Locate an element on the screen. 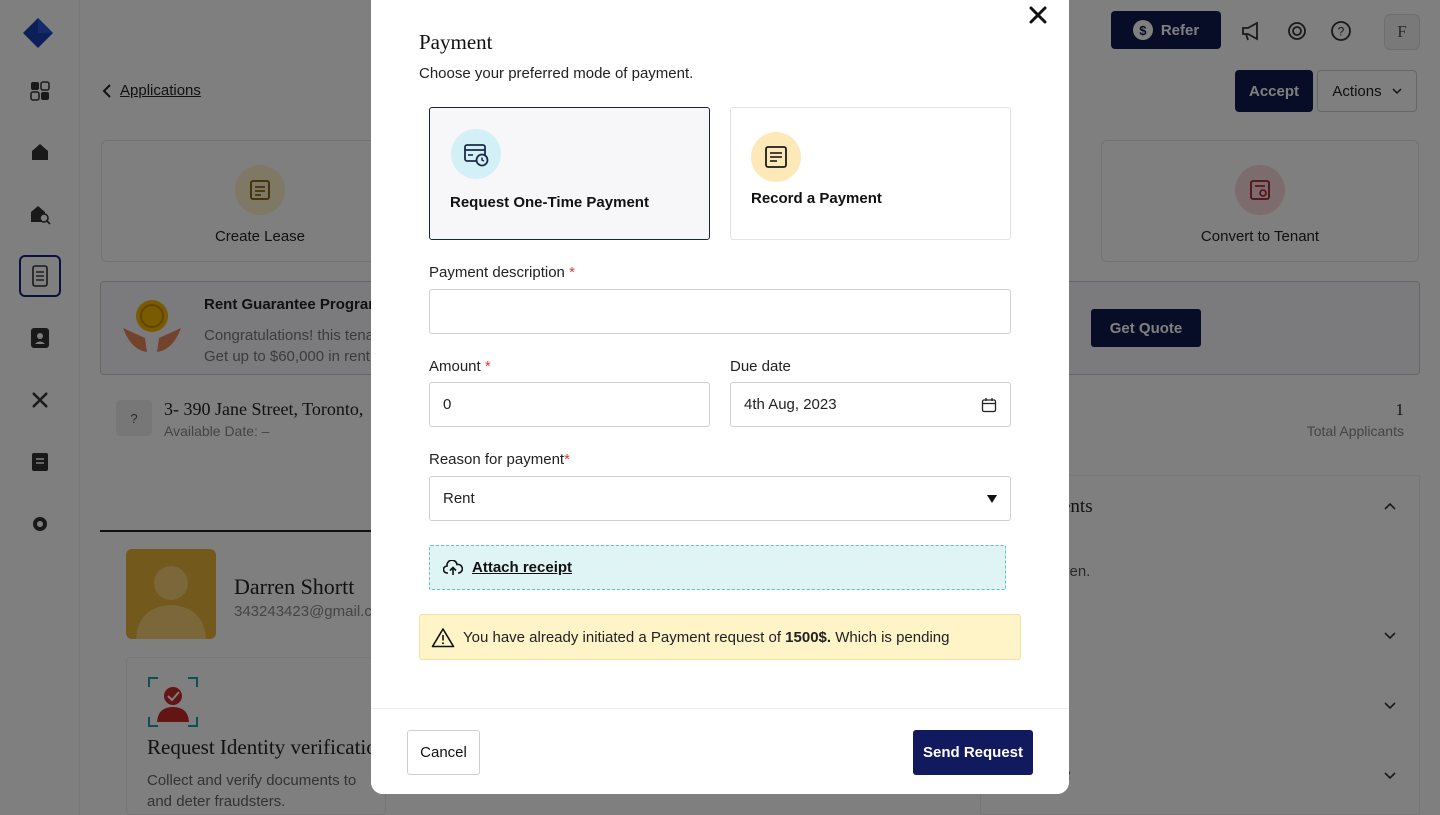 The width and height of the screenshot is (1440, 815). payment-description-label-text: Payment description is located at coordinates (497, 272).